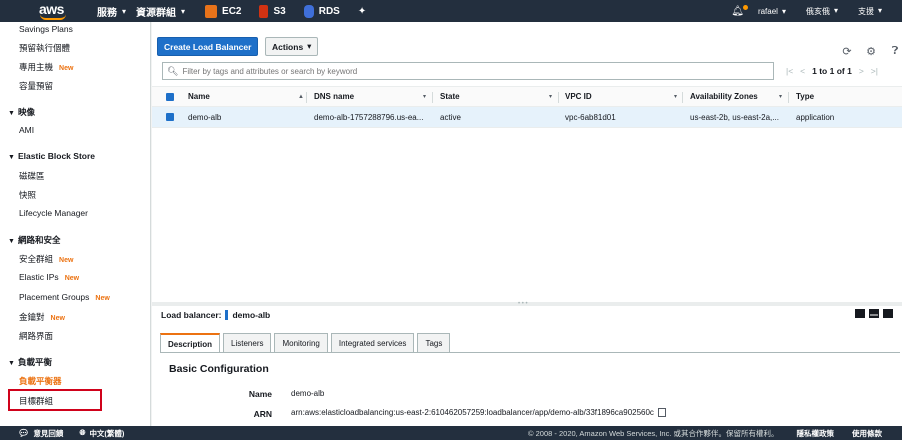  Describe the element at coordinates (362, 11) in the screenshot. I see `pin-icon: ✦` at that location.